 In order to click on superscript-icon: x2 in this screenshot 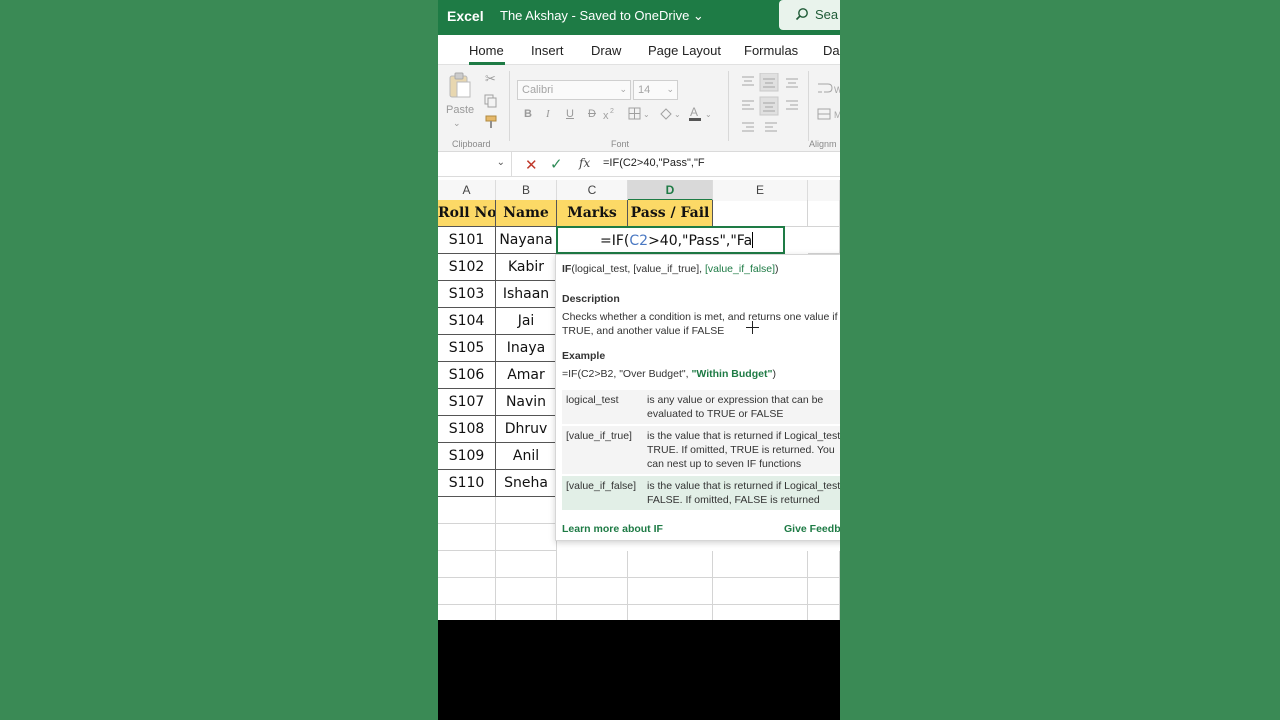, I will do `click(614, 114)`.